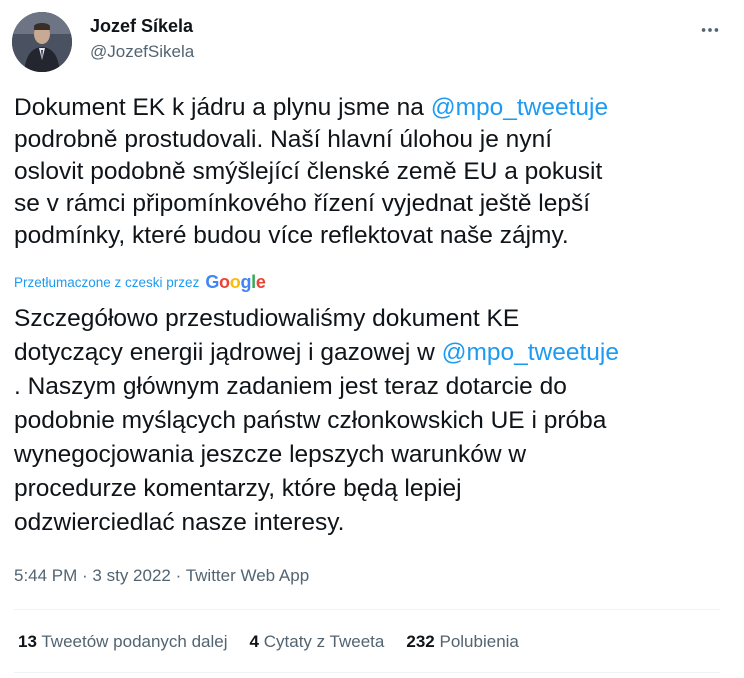  I want to click on google-logo: Google, so click(235, 282).